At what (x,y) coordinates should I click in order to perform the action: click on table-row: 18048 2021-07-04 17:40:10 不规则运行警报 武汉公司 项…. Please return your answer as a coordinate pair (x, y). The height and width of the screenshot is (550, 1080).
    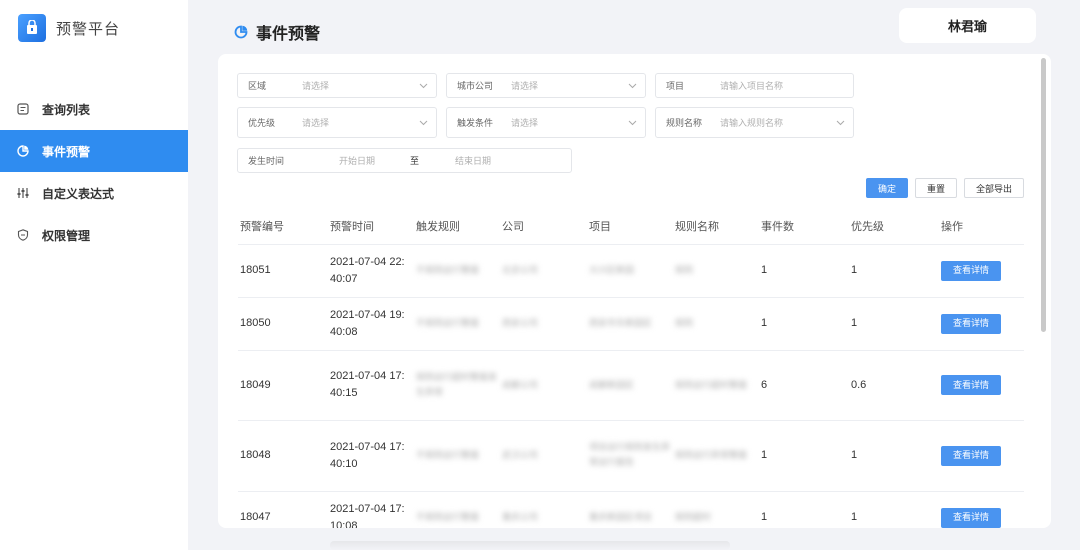
    Looking at the image, I should click on (631, 456).